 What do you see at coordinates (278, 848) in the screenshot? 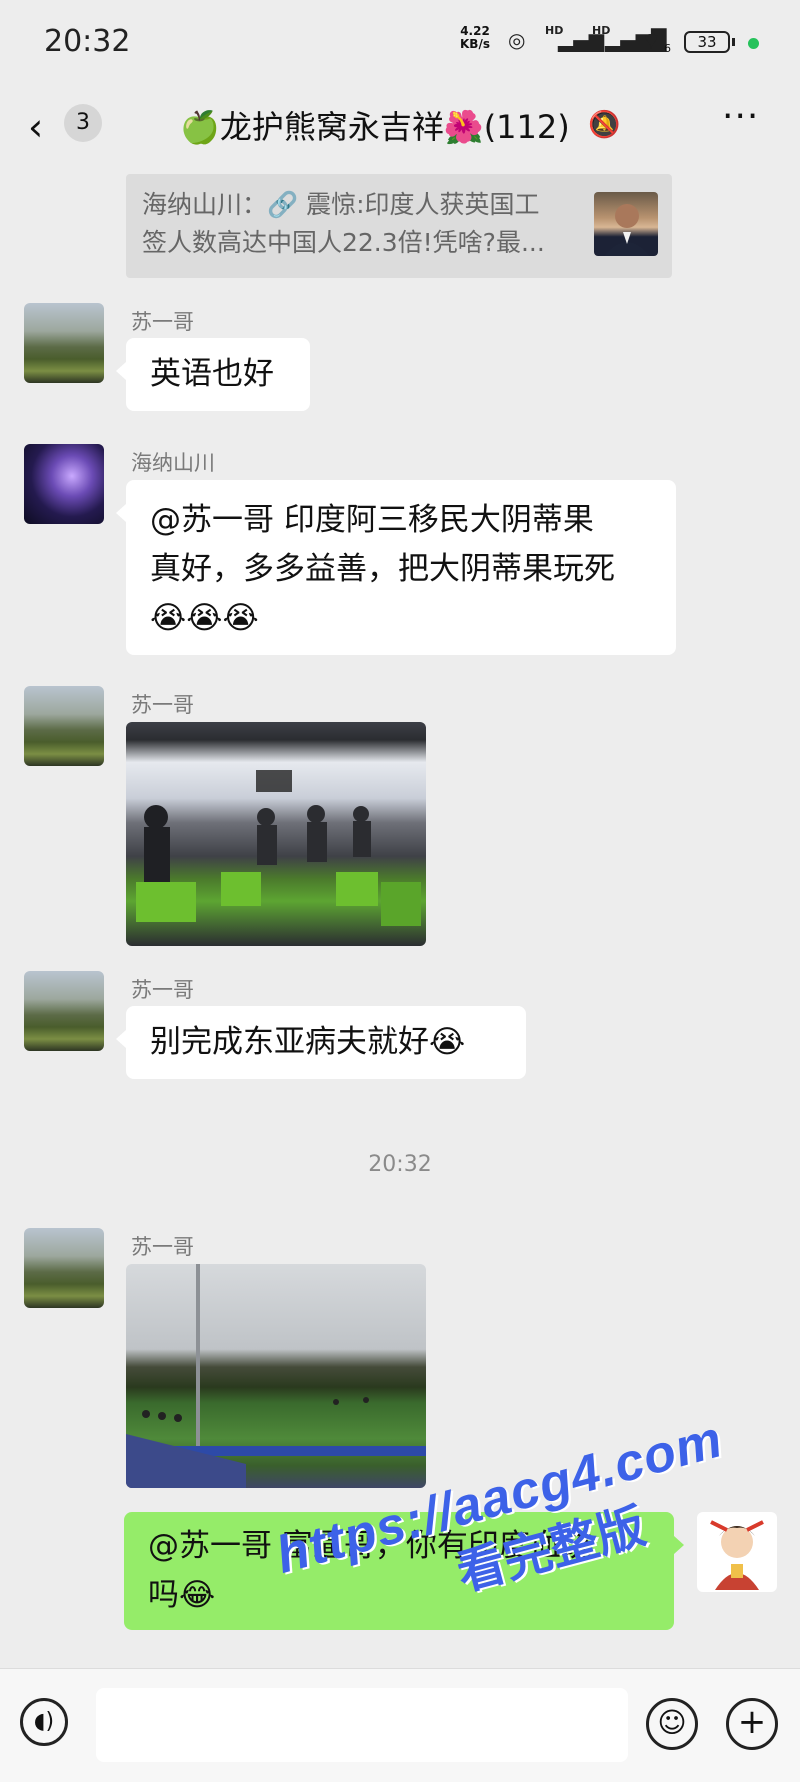
I see `cafe-photo` at bounding box center [278, 848].